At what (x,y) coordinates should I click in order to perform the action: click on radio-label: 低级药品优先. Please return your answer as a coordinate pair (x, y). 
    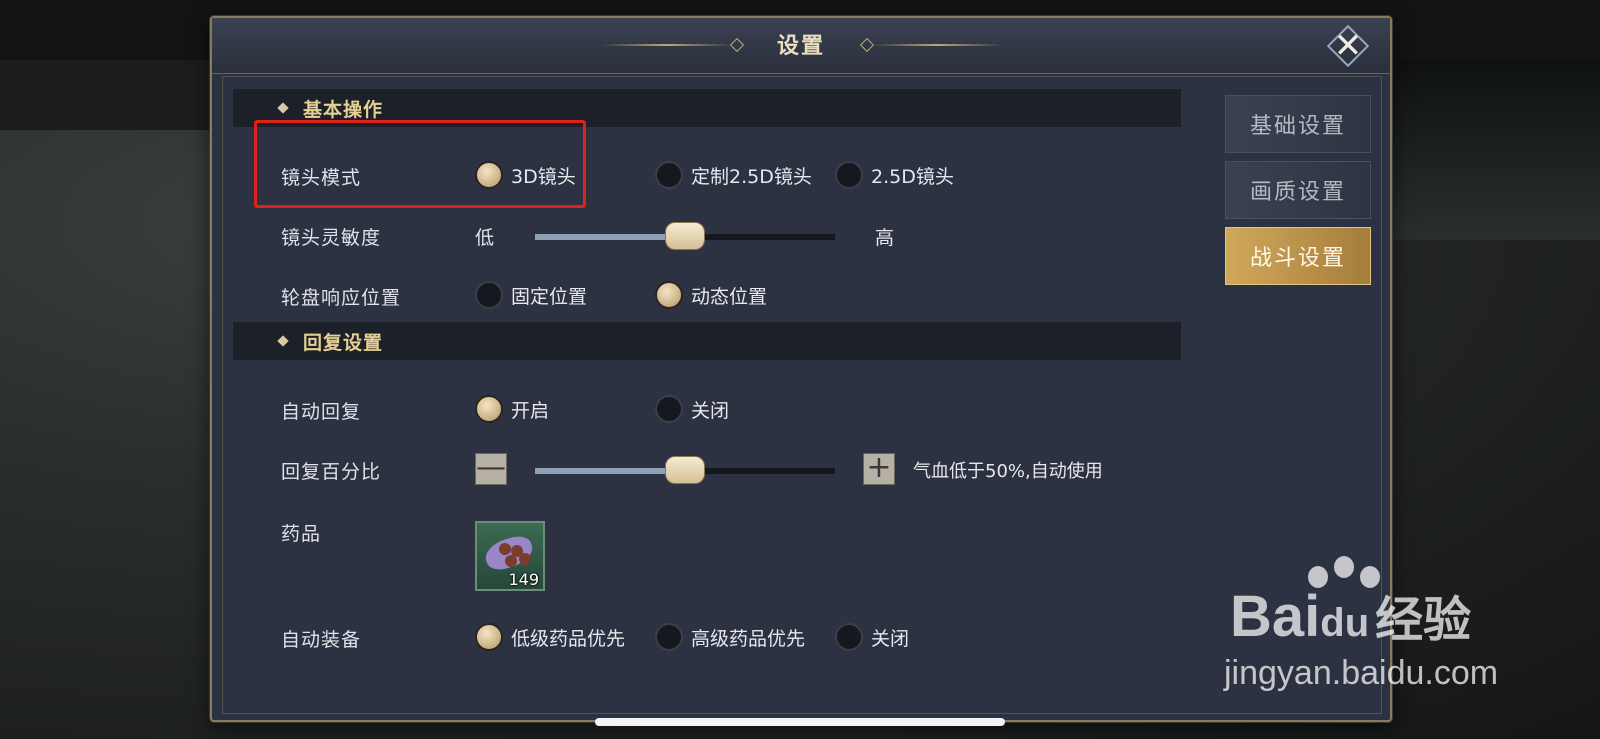
    Looking at the image, I should click on (568, 638).